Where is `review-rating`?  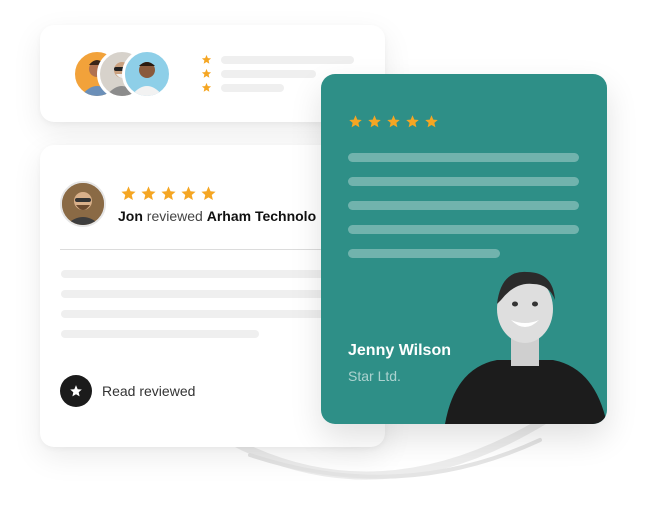
review-rating is located at coordinates (170, 193).